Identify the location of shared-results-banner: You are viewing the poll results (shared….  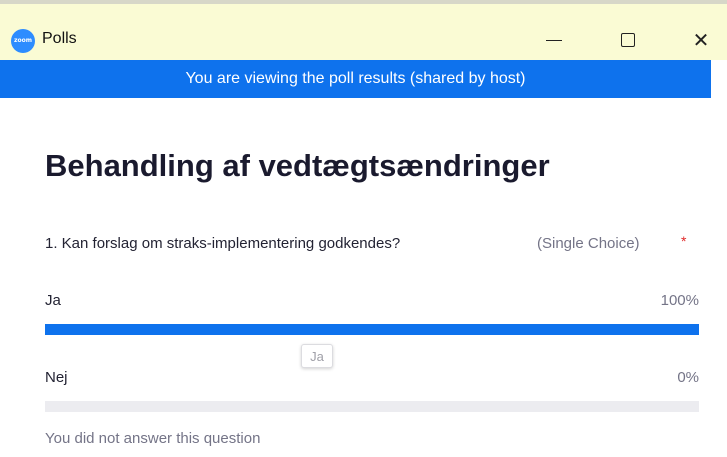
(355, 79).